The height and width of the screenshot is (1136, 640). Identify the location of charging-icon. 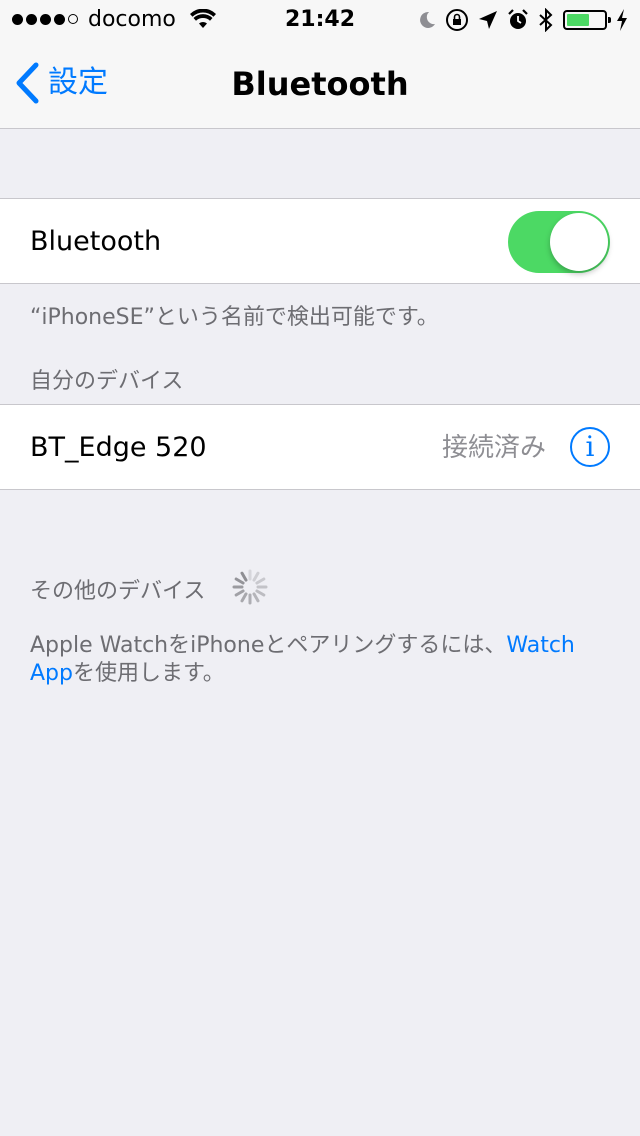
(622, 20).